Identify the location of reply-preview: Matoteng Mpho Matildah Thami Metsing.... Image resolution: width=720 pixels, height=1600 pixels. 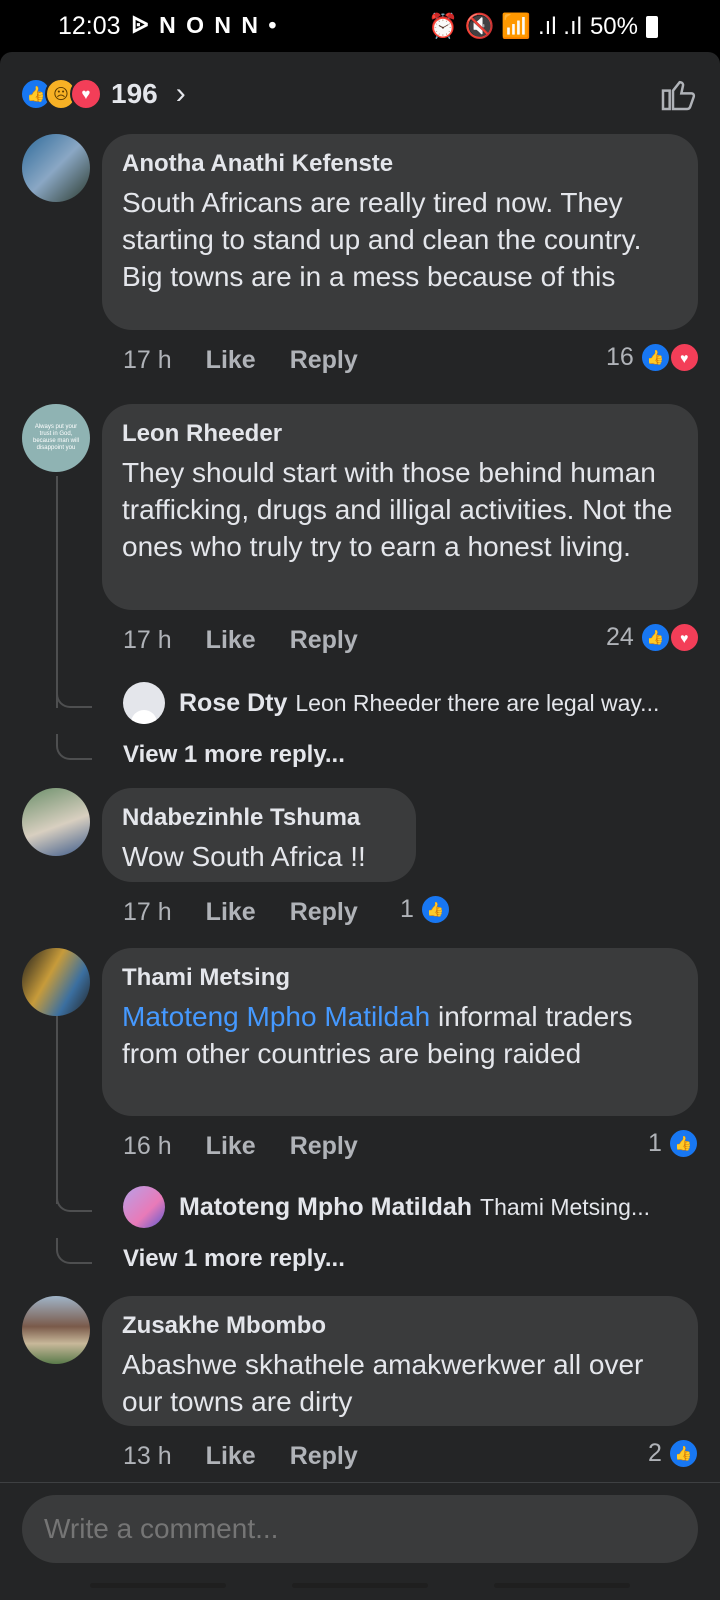
(386, 1207).